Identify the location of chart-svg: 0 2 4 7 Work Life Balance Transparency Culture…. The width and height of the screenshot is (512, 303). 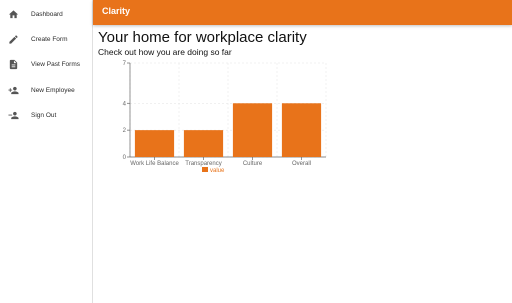
(225, 117).